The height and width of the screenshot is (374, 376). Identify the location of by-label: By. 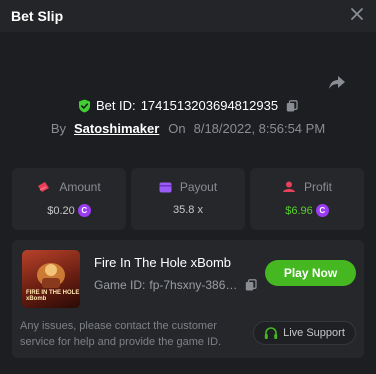
(58, 128).